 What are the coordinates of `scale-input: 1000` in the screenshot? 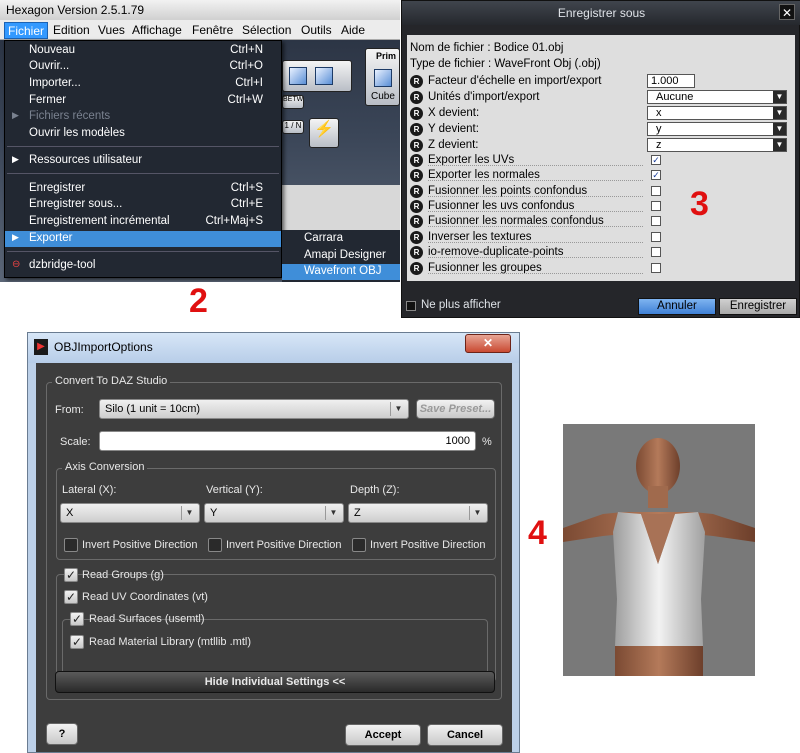 It's located at (287, 441).